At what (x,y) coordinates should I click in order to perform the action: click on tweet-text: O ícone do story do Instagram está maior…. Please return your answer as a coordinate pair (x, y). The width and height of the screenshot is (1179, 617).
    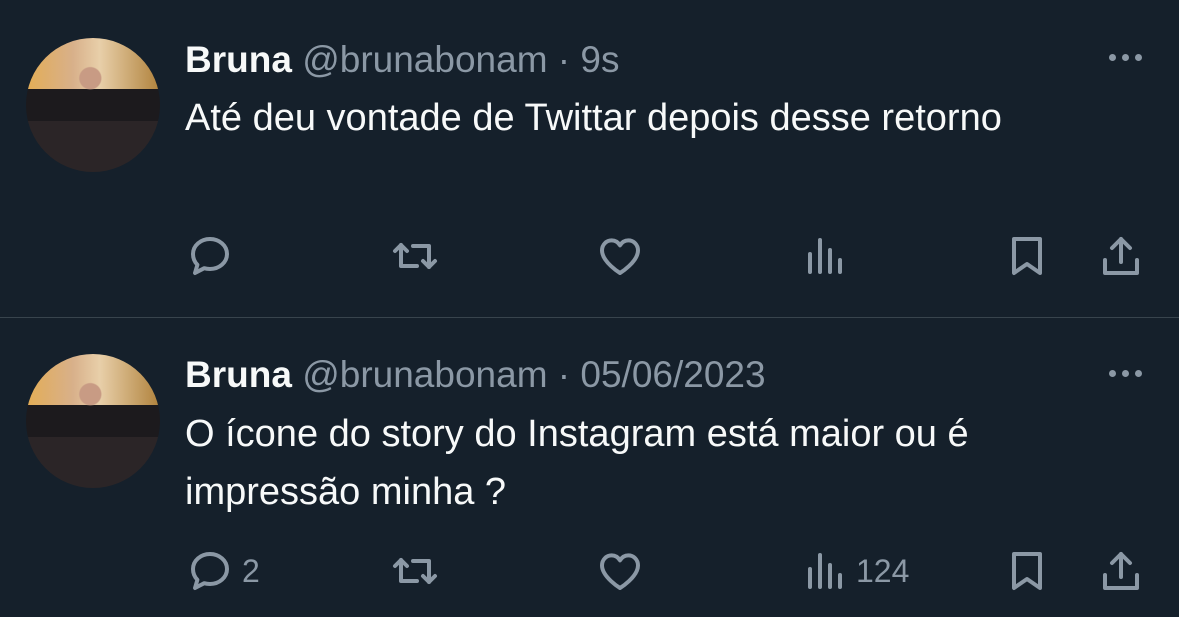
    Looking at the image, I should click on (577, 463).